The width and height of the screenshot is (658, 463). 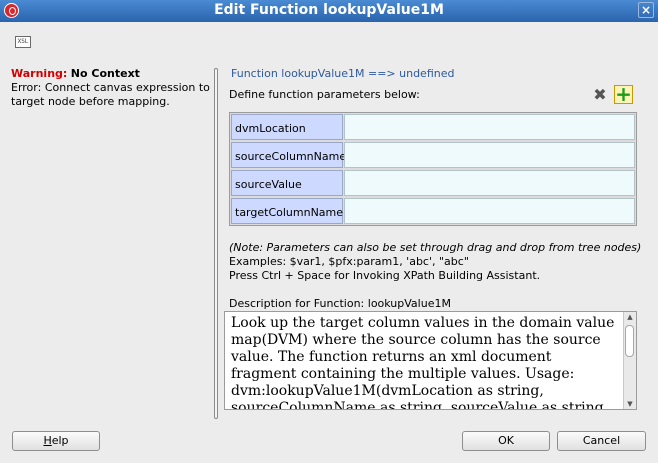 I want to click on param-row: dvmLocation, so click(x=433, y=127).